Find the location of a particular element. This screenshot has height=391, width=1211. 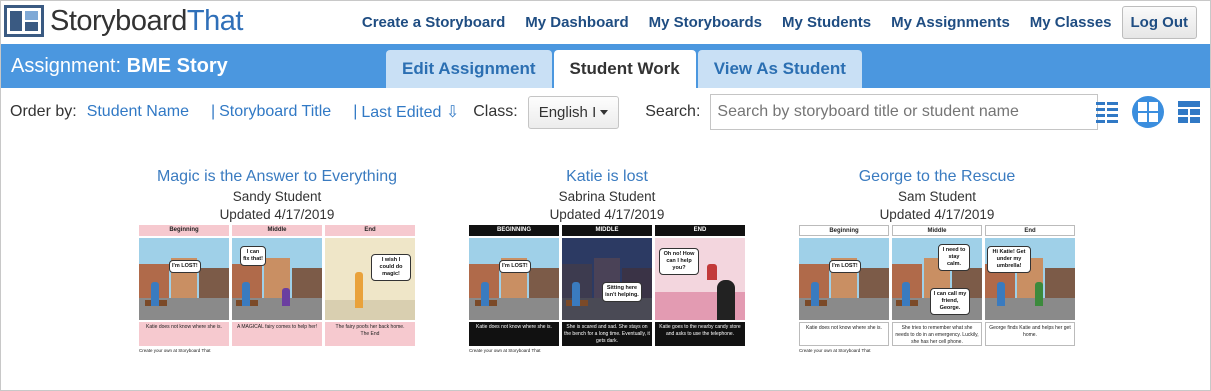

cell-header: BEGINNING is located at coordinates (514, 230).